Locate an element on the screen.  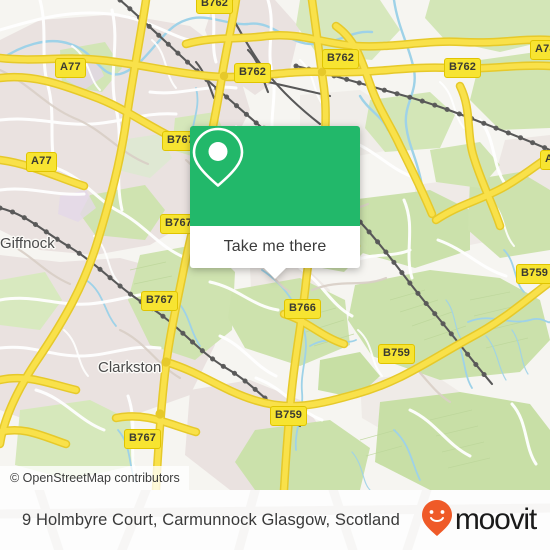
map-pin-glyph is located at coordinates (218, 157).